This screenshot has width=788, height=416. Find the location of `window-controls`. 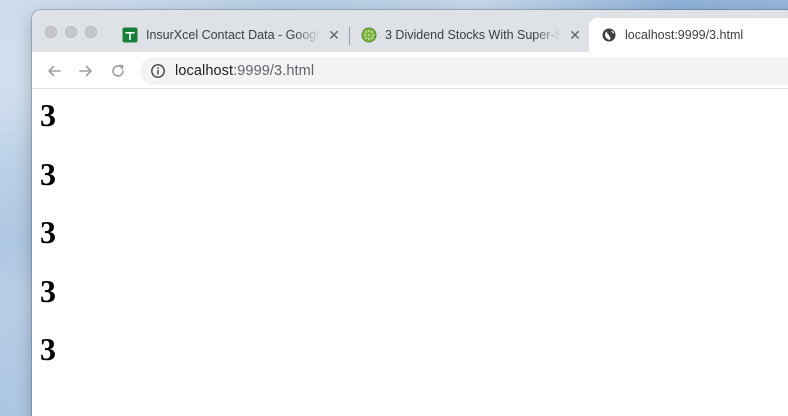

window-controls is located at coordinates (71, 32).